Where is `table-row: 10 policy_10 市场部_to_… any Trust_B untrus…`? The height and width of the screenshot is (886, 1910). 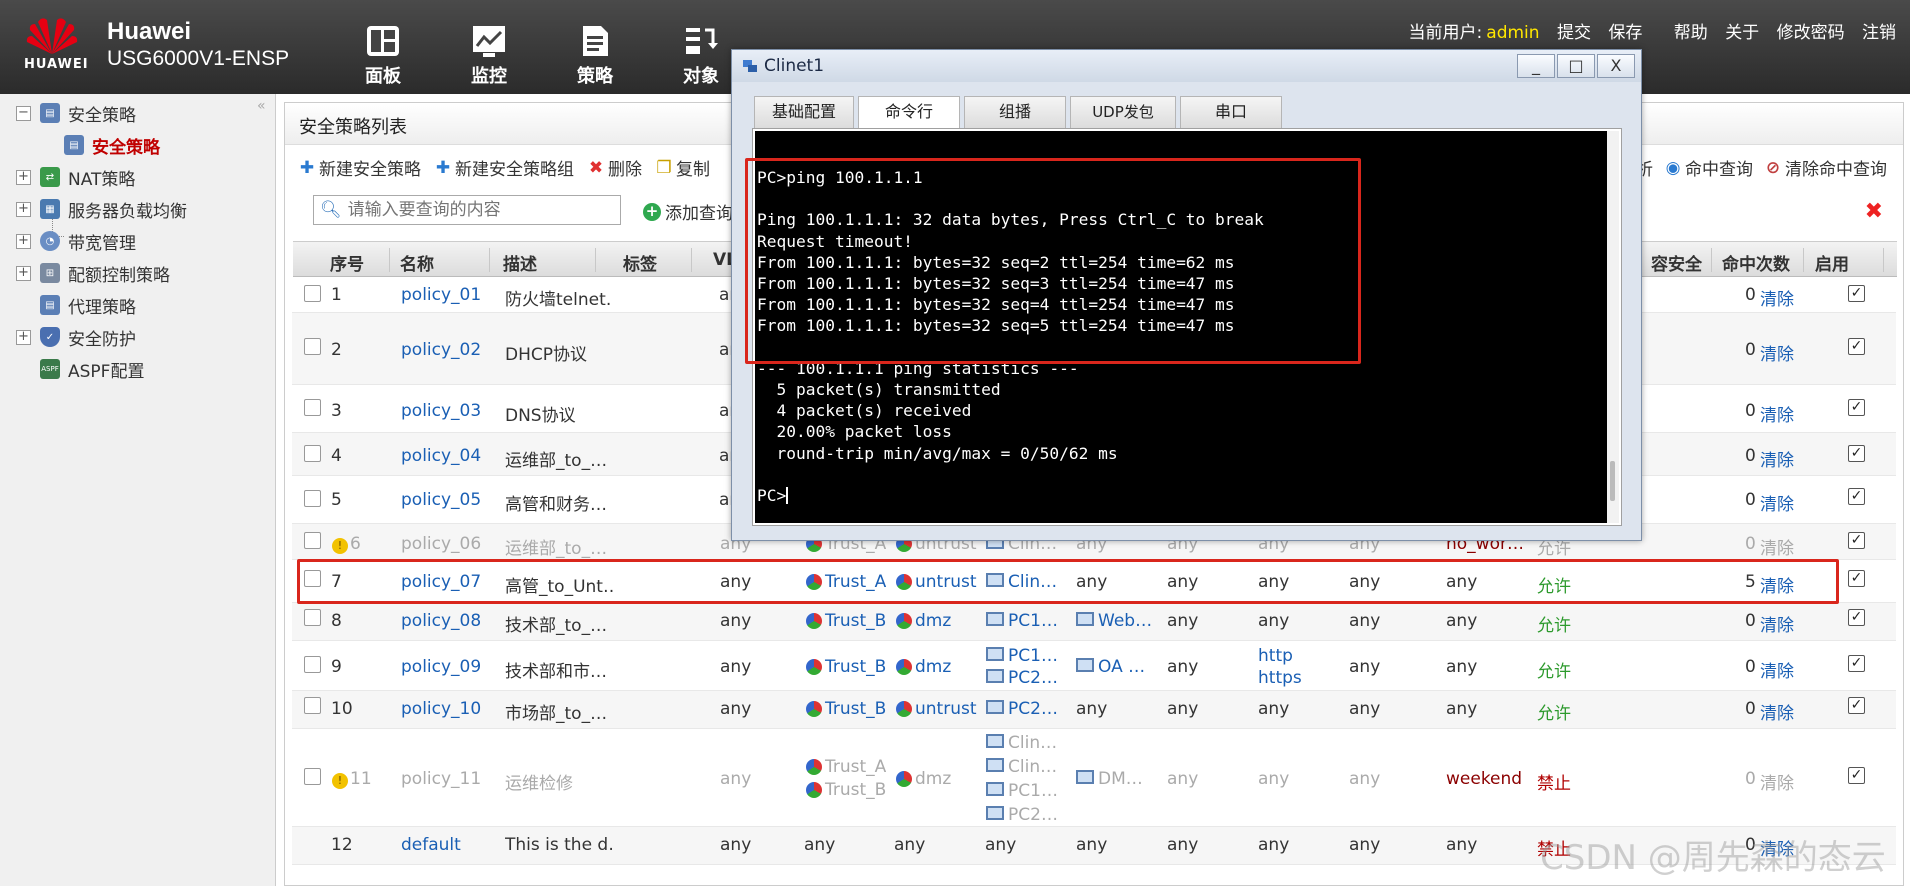
table-row: 10 policy_10 市场部_to_… any Trust_B untrus… is located at coordinates (1094, 710).